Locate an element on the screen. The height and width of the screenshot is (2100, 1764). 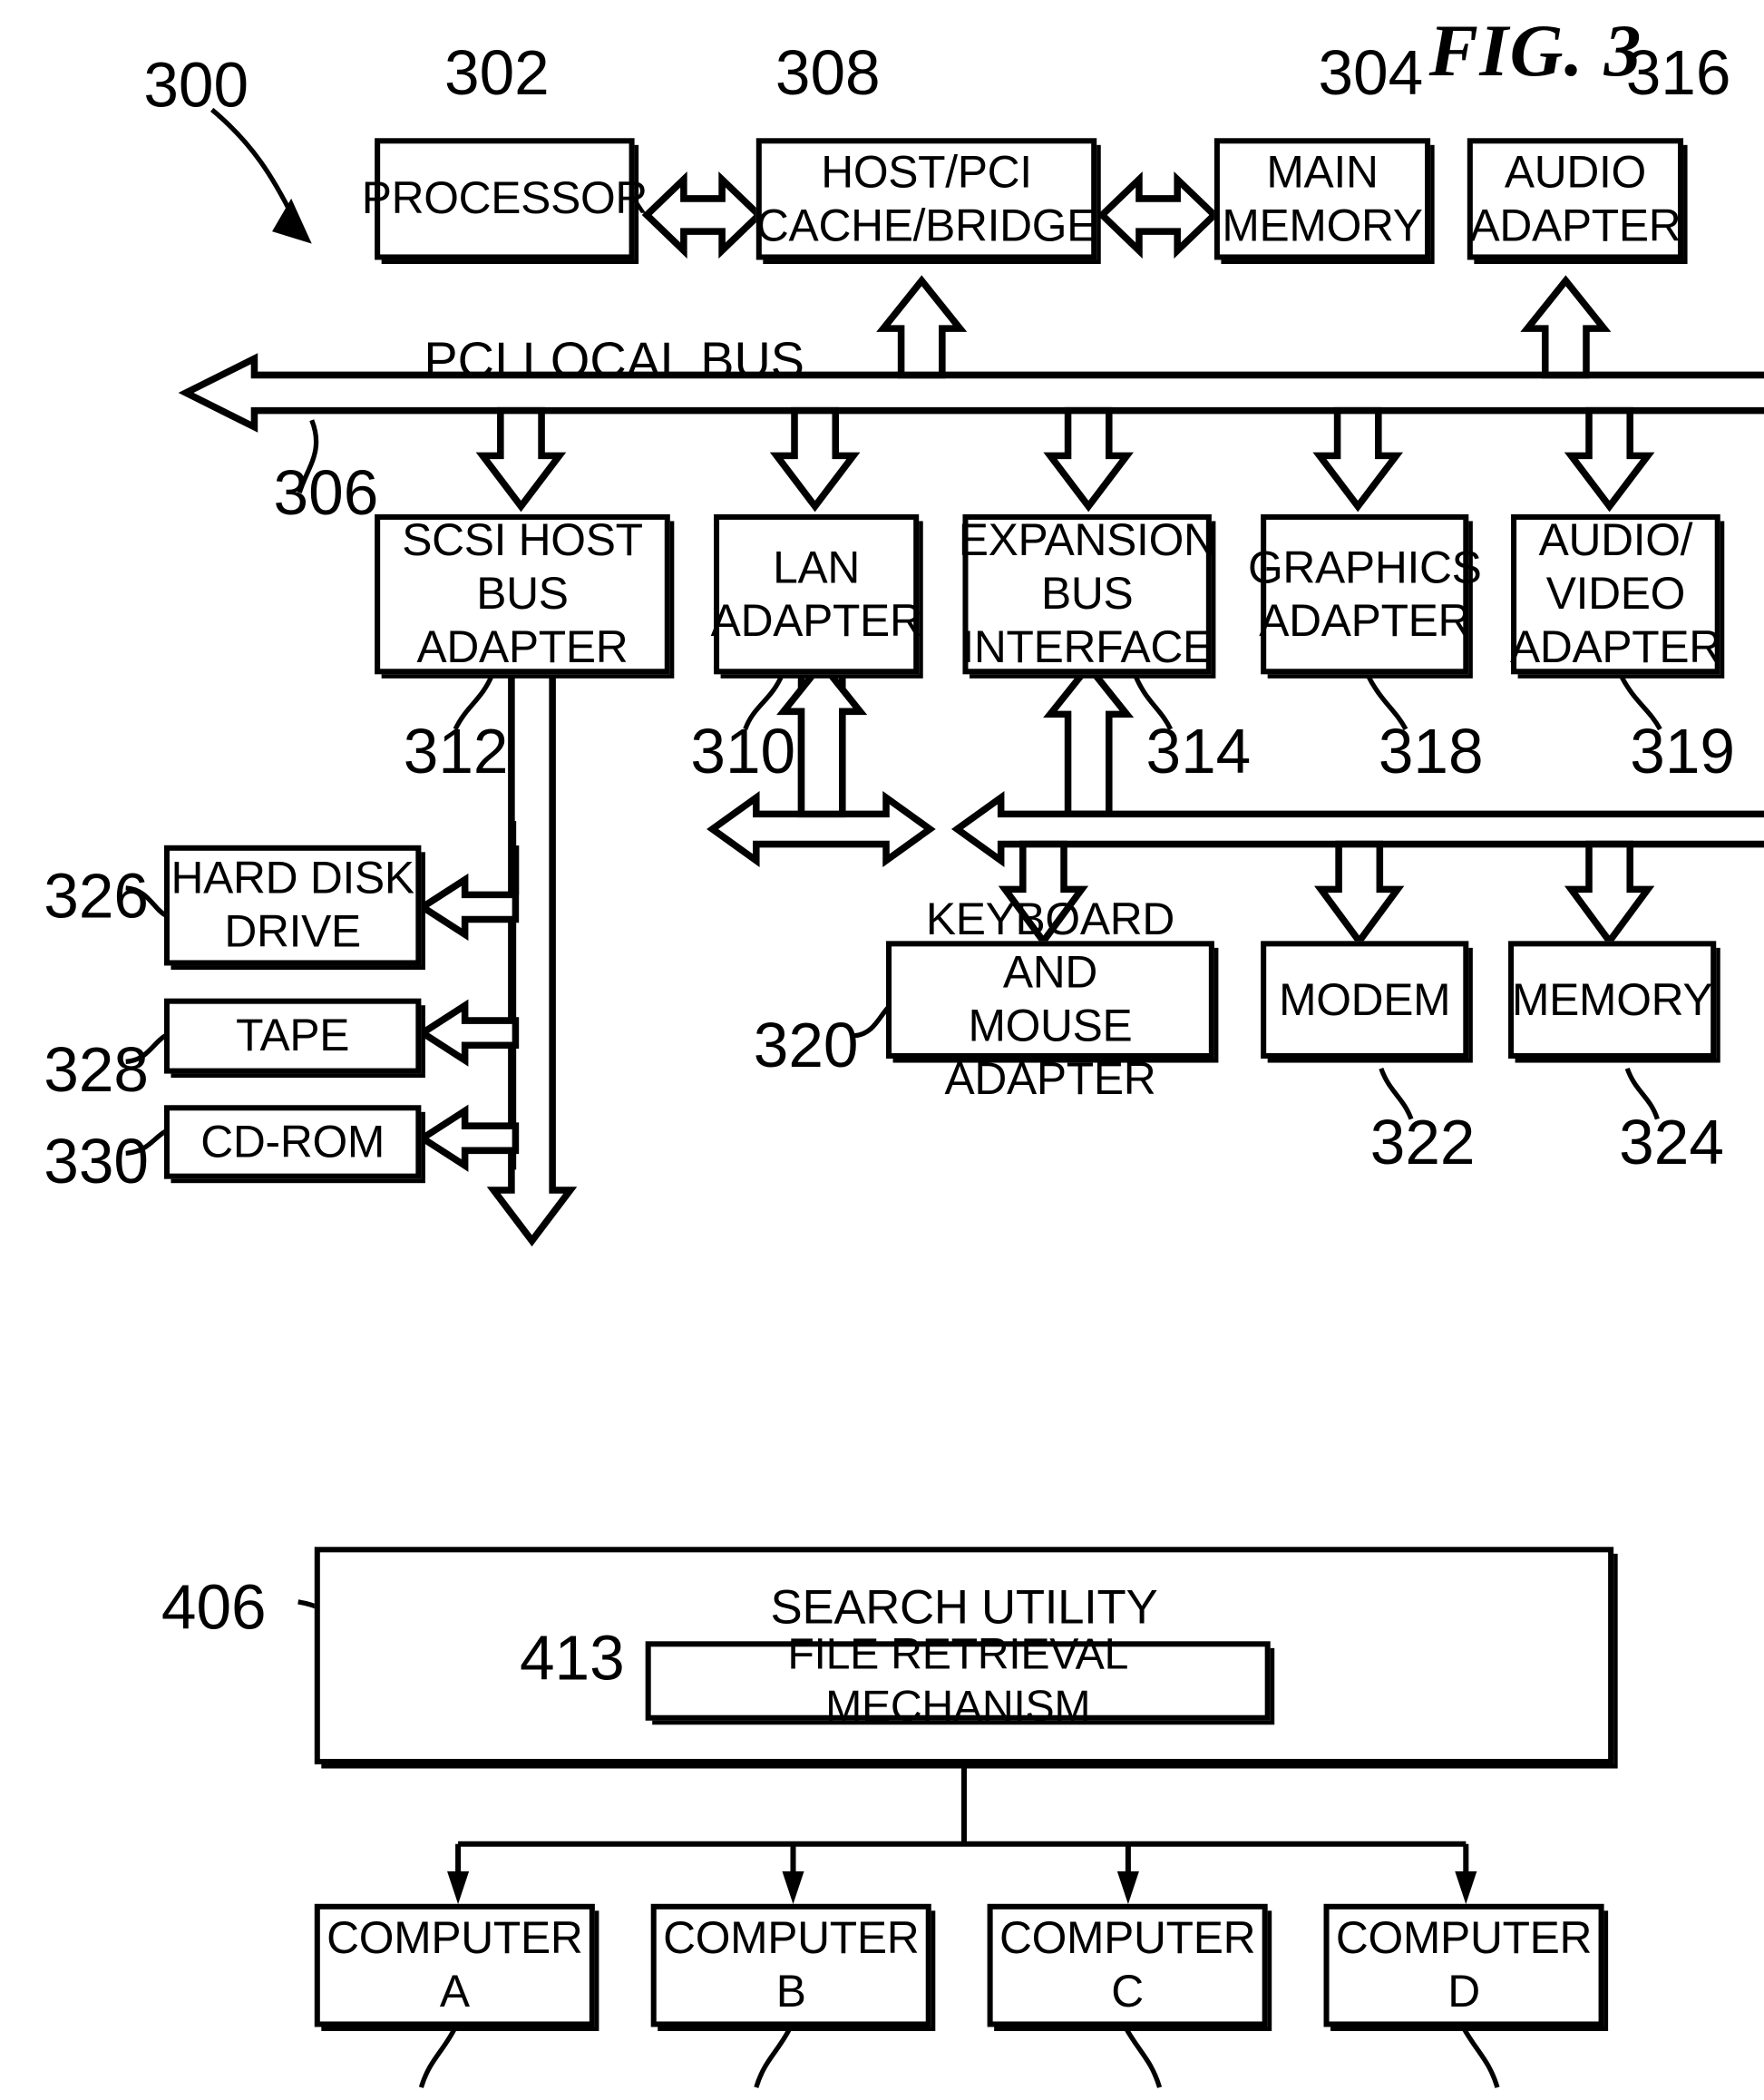
cd-rom-ref: 330 is located at coordinates (96, 1161).